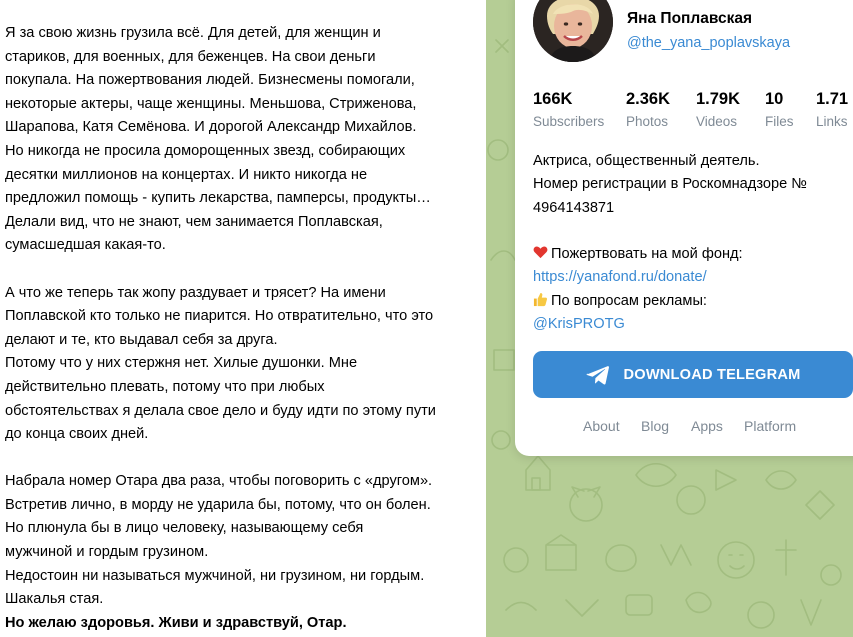 This screenshot has width=853, height=637. I want to click on footer-link-platform: Platform, so click(770, 426).